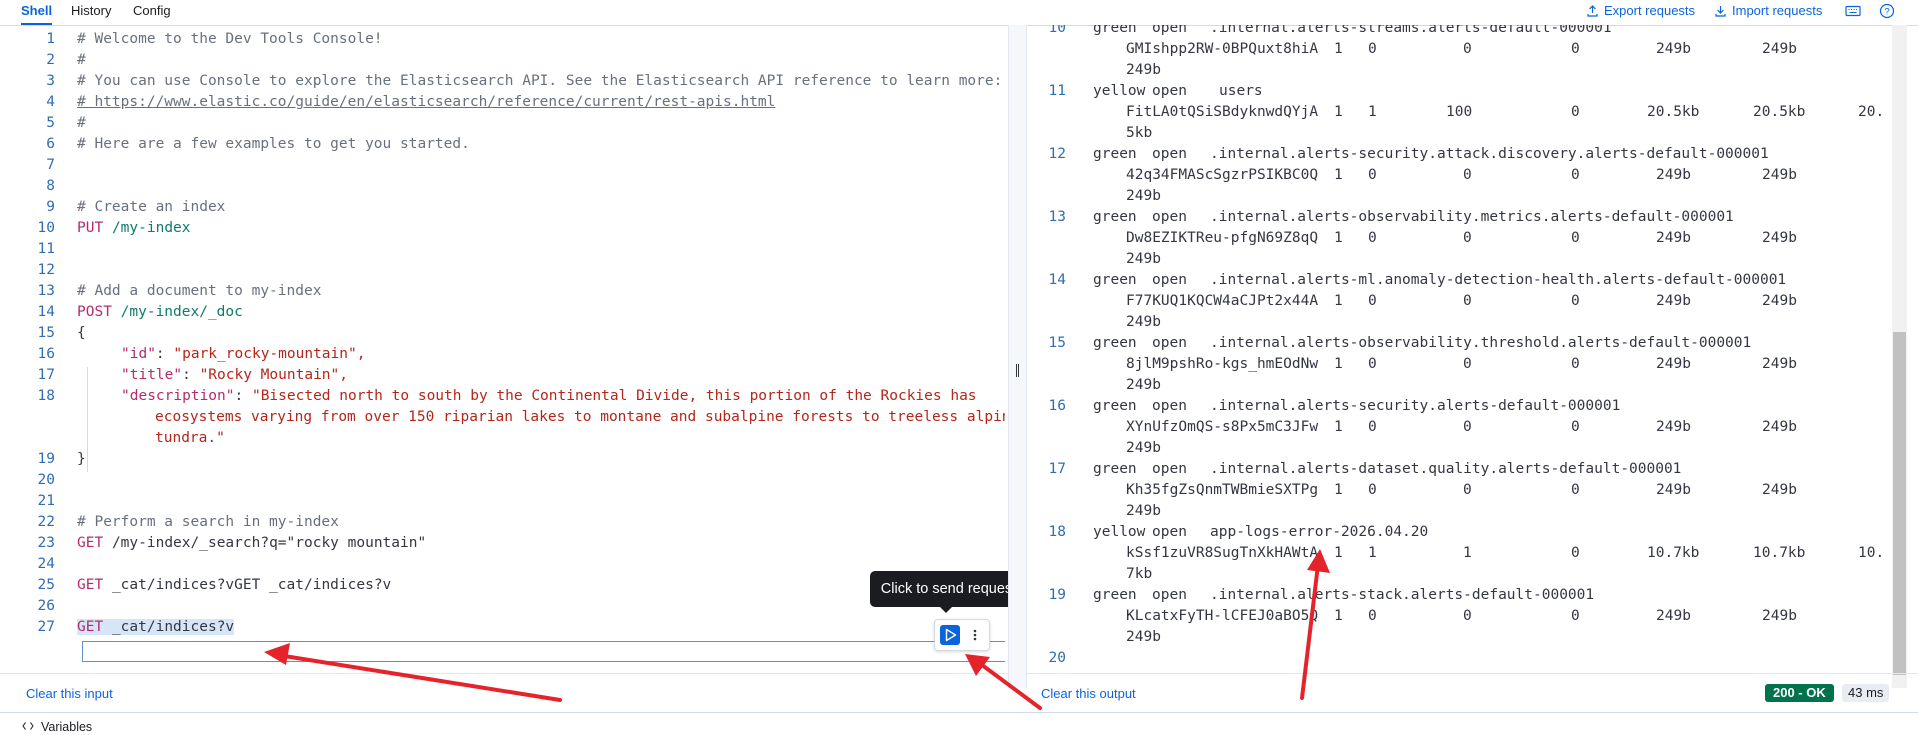 This screenshot has height=735, width=1918. What do you see at coordinates (50, 165) in the screenshot?
I see `line-number: 7` at bounding box center [50, 165].